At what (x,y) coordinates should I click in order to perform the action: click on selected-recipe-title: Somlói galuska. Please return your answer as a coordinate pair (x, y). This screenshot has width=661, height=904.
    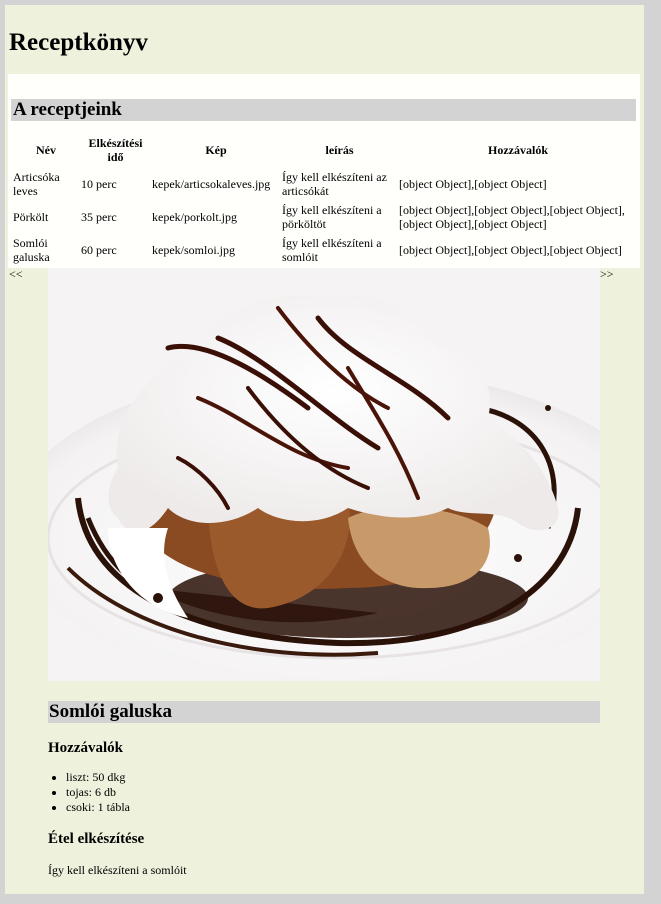
    Looking at the image, I should click on (324, 712).